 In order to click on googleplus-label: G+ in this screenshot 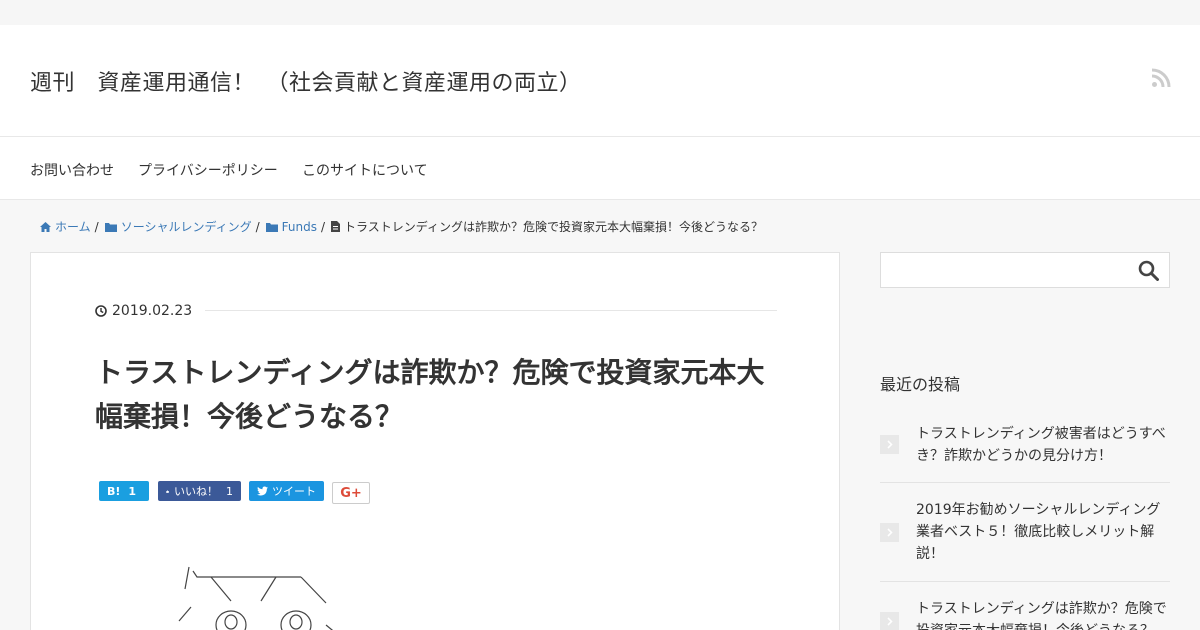, I will do `click(351, 493)`.